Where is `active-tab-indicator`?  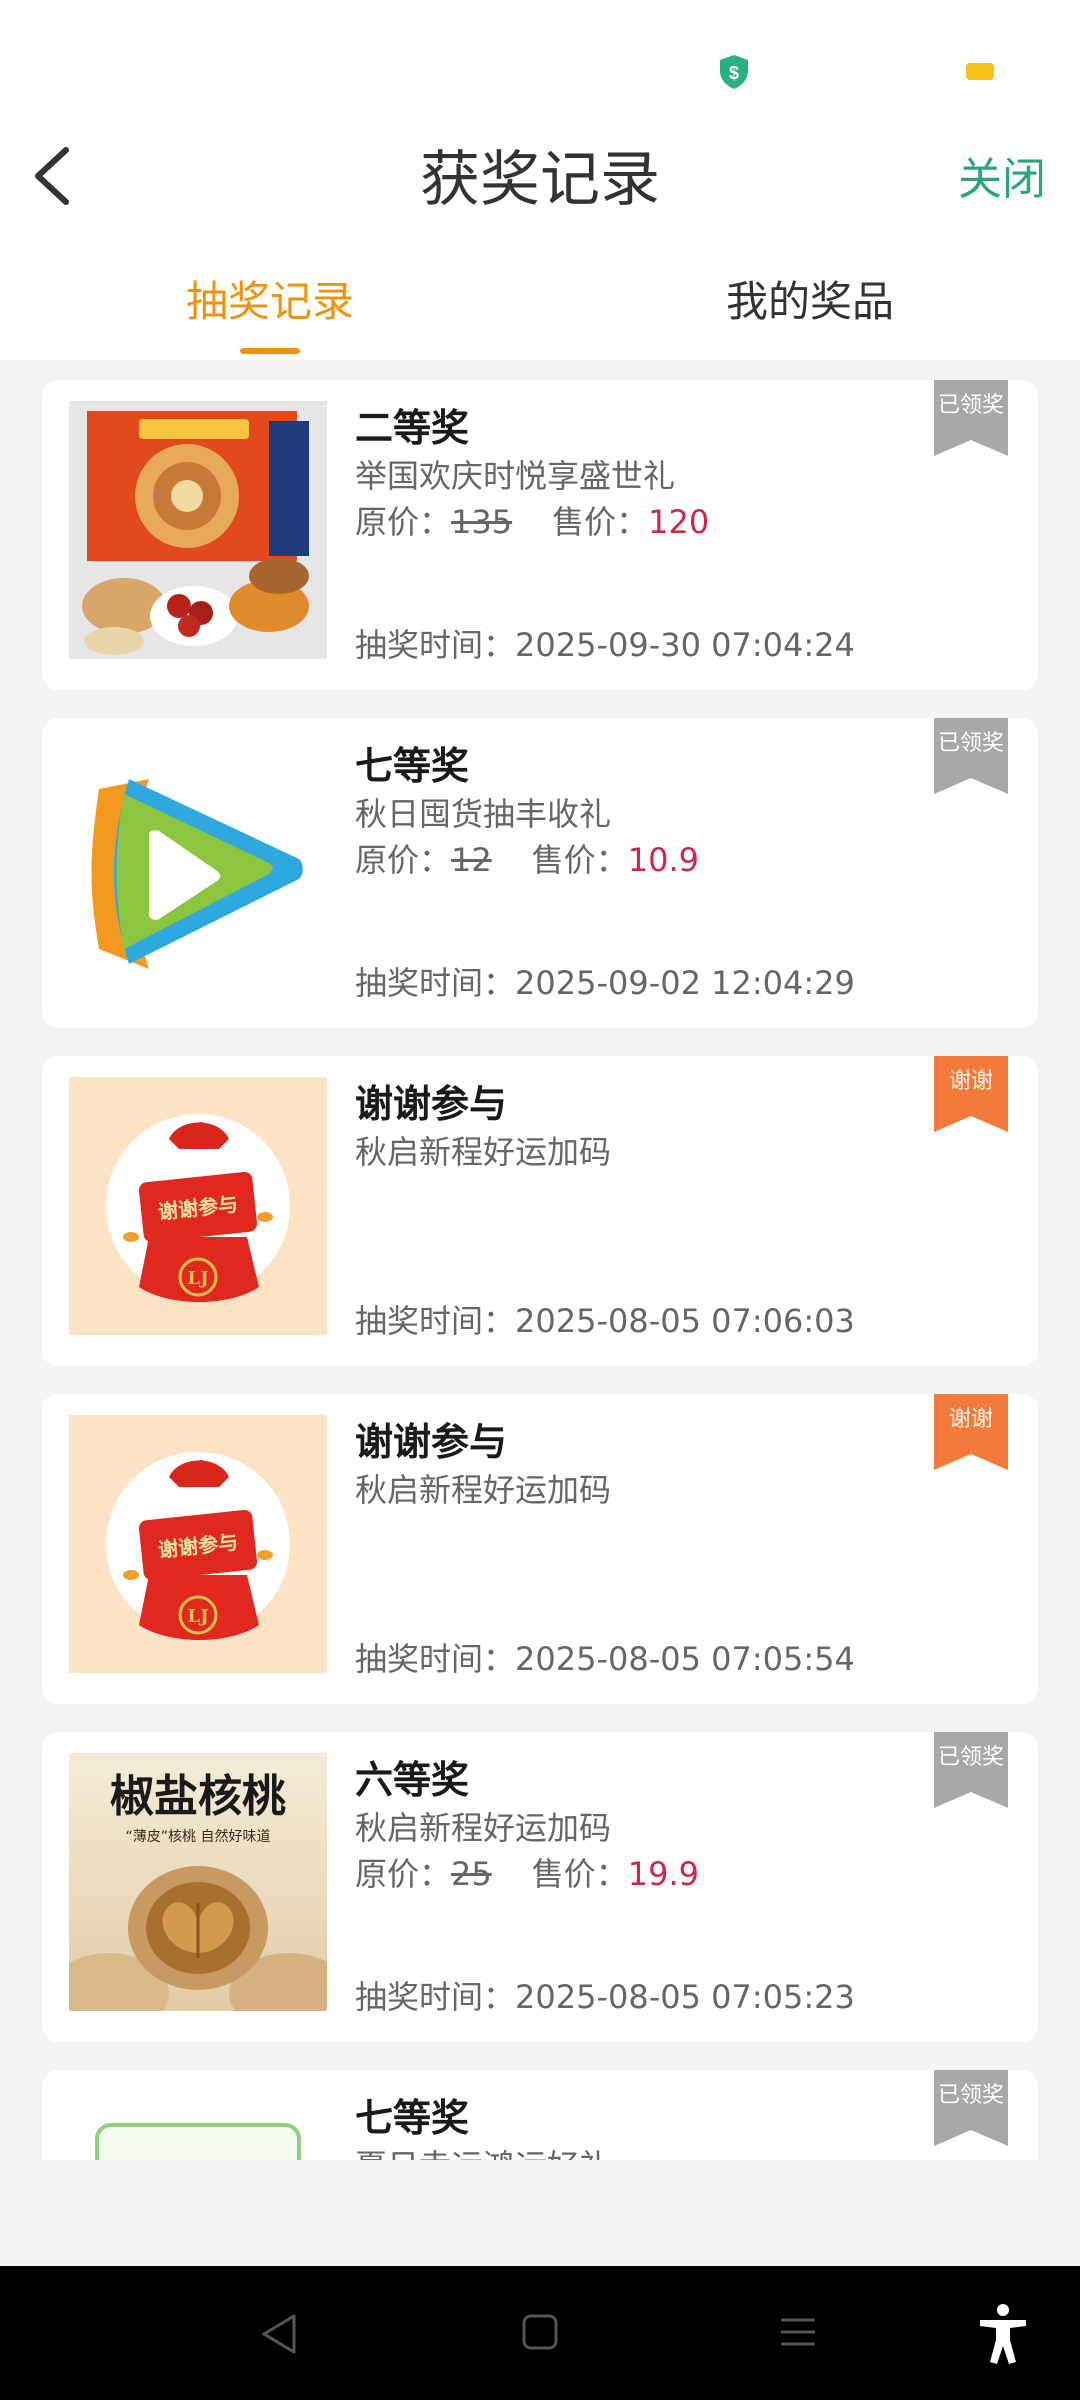 active-tab-indicator is located at coordinates (270, 351).